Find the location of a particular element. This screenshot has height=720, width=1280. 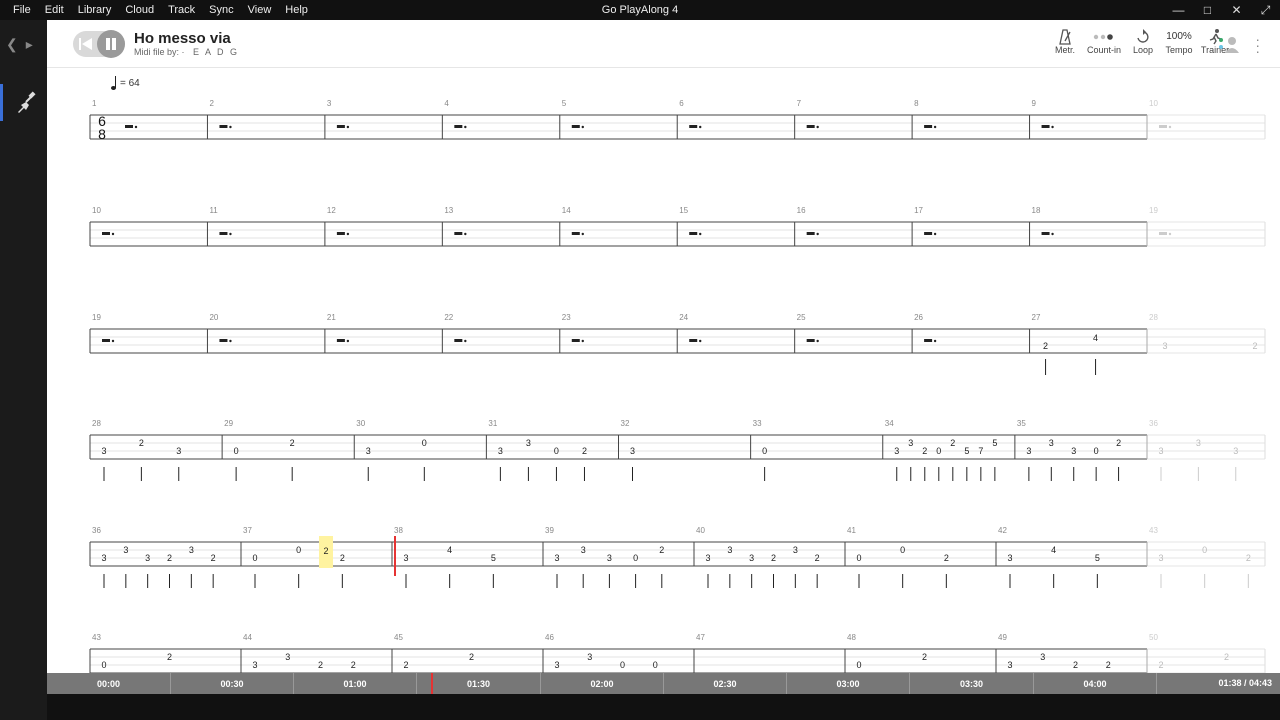

measure-number: 11 is located at coordinates (213, 210).